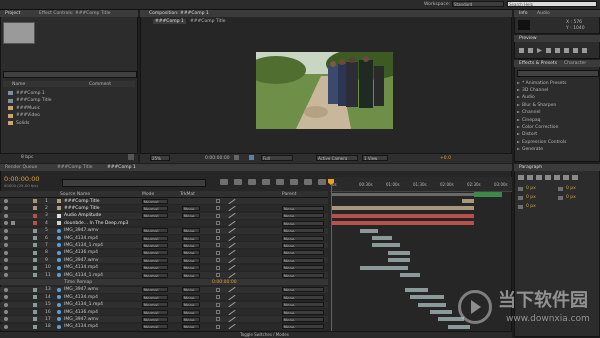 The width and height of the screenshot is (600, 338). I want to click on effects-category: Audio, so click(557, 98).